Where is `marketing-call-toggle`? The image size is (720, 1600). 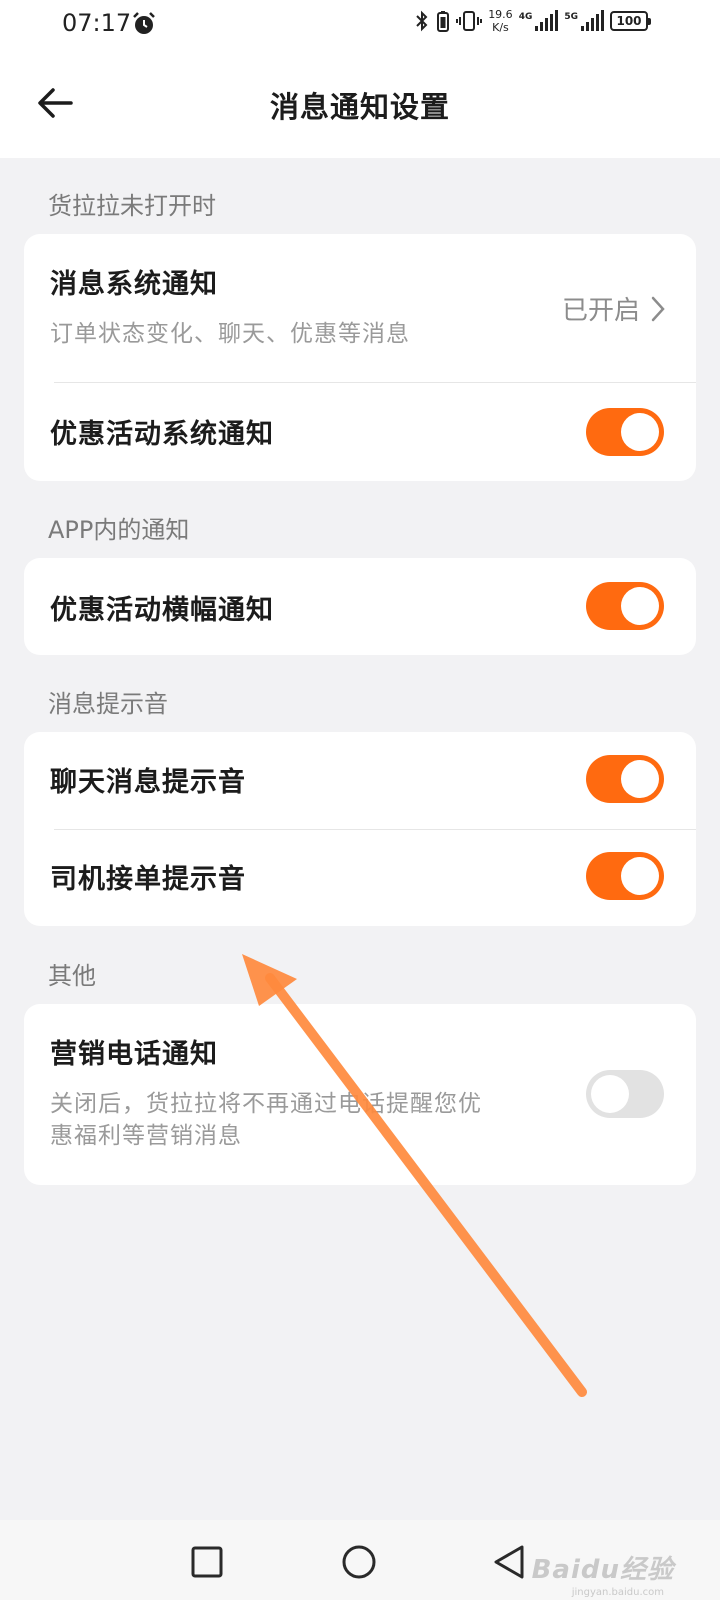 marketing-call-toggle is located at coordinates (625, 1094).